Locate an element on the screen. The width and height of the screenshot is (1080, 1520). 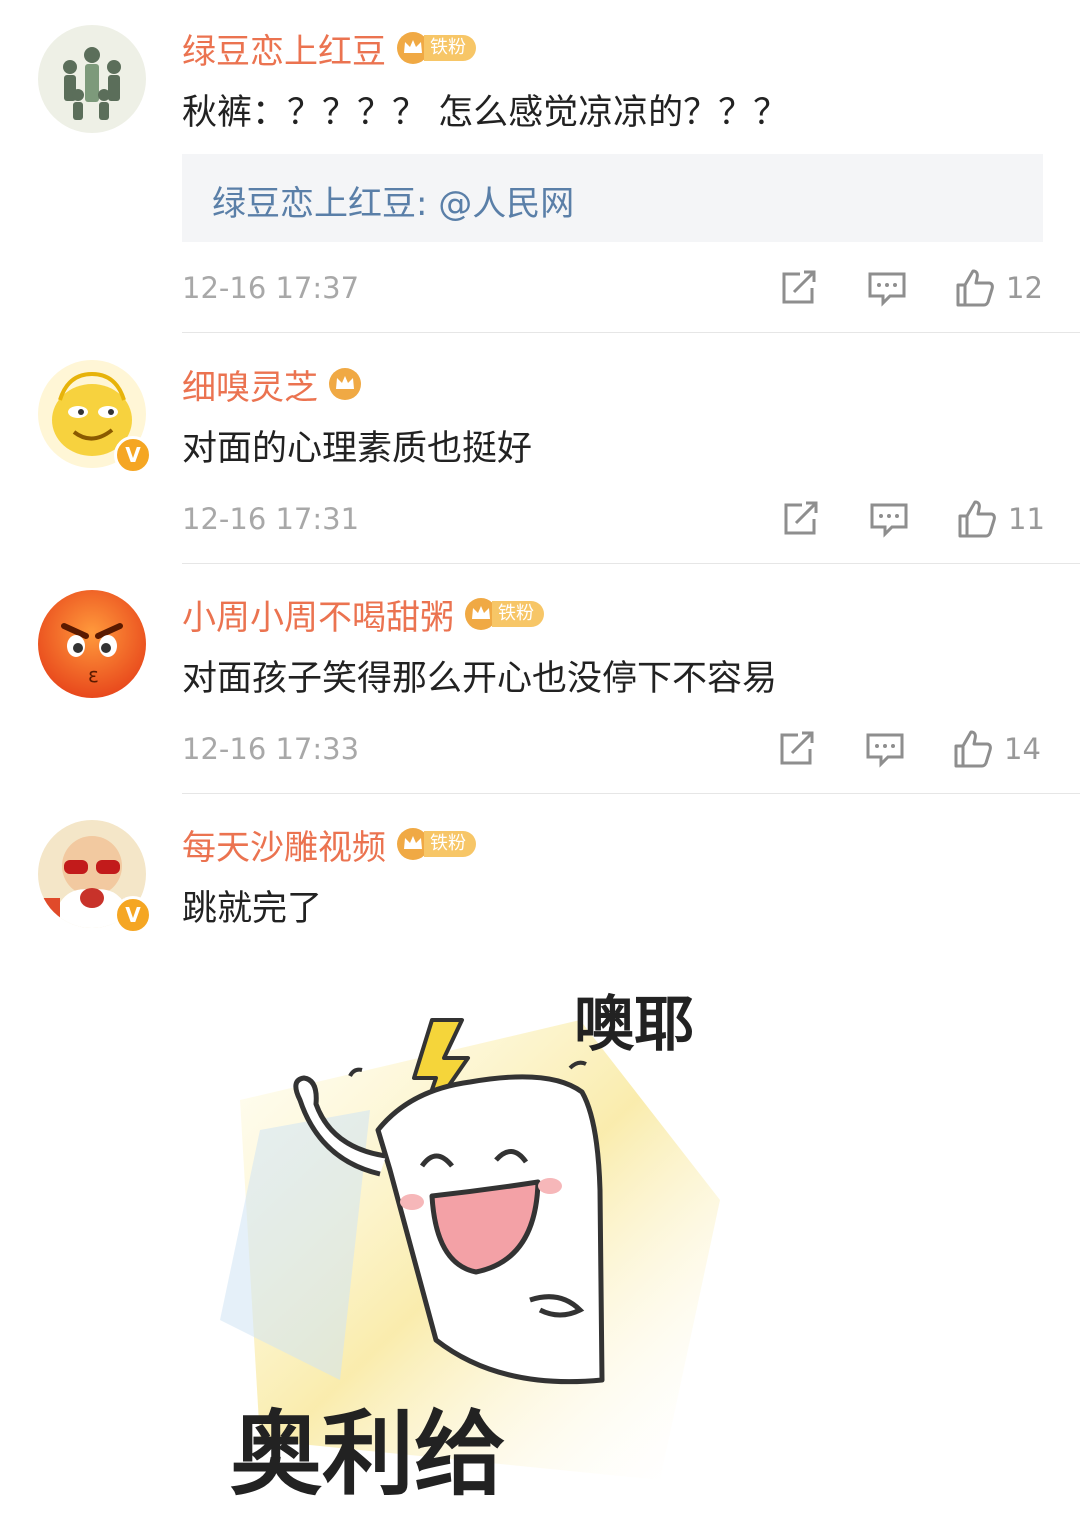
like-button: 14 is located at coordinates (996, 749).